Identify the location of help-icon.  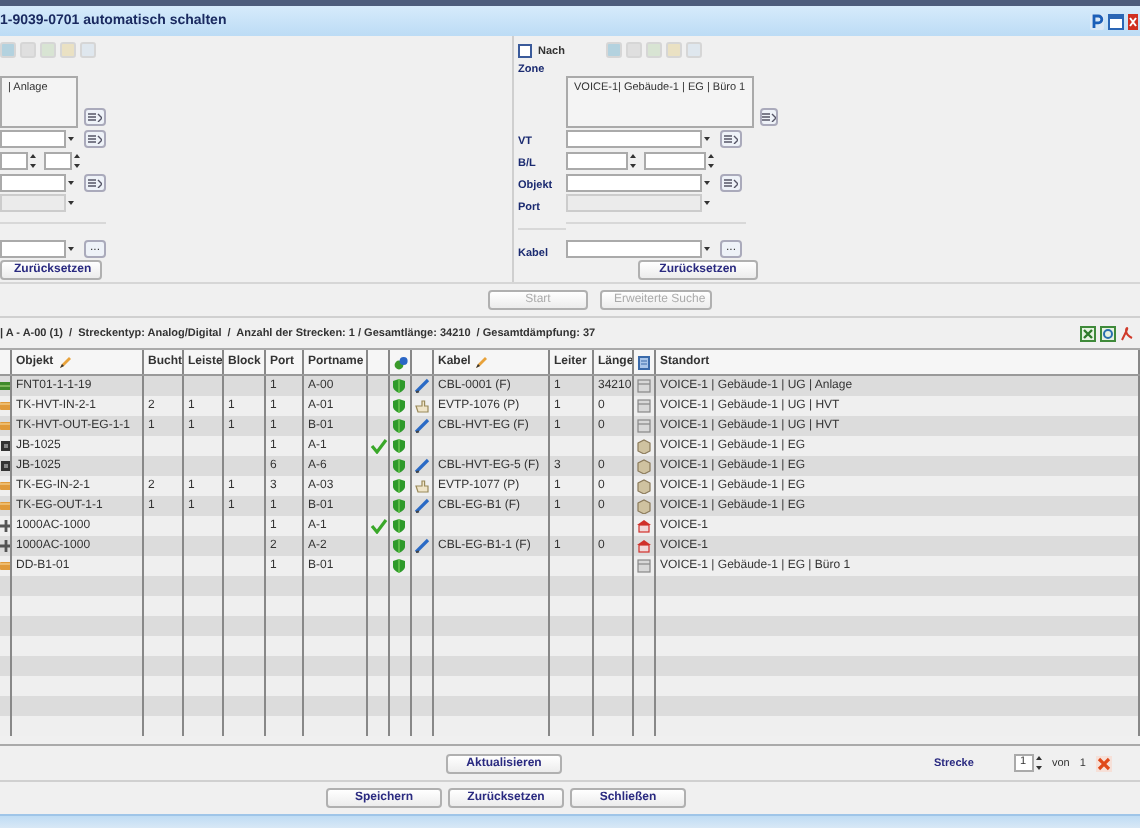
(1097, 21).